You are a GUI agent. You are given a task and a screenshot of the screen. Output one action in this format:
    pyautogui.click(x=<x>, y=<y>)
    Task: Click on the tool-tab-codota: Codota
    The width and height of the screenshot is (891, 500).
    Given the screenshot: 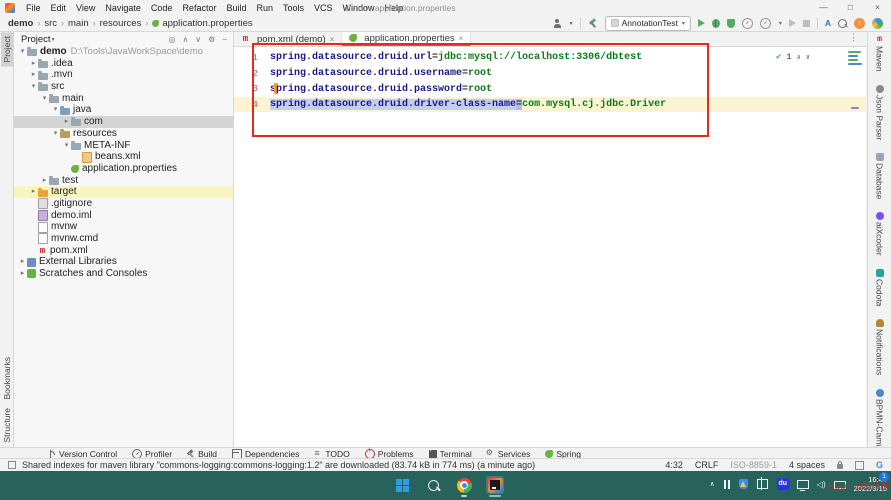 What is the action you would take?
    pyautogui.click(x=880, y=287)
    